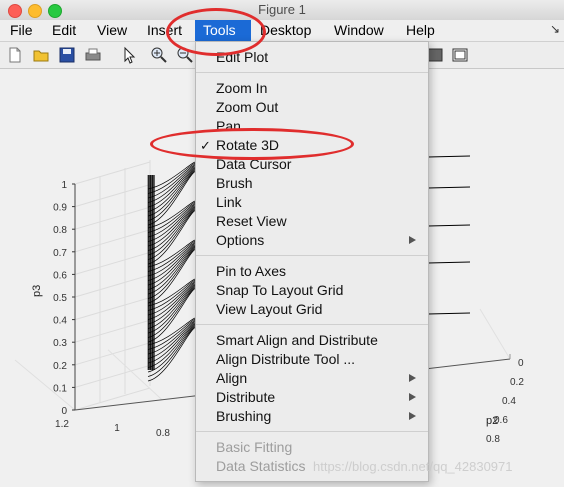 This screenshot has width=564, height=487. I want to click on print-icon, so click(93, 55).